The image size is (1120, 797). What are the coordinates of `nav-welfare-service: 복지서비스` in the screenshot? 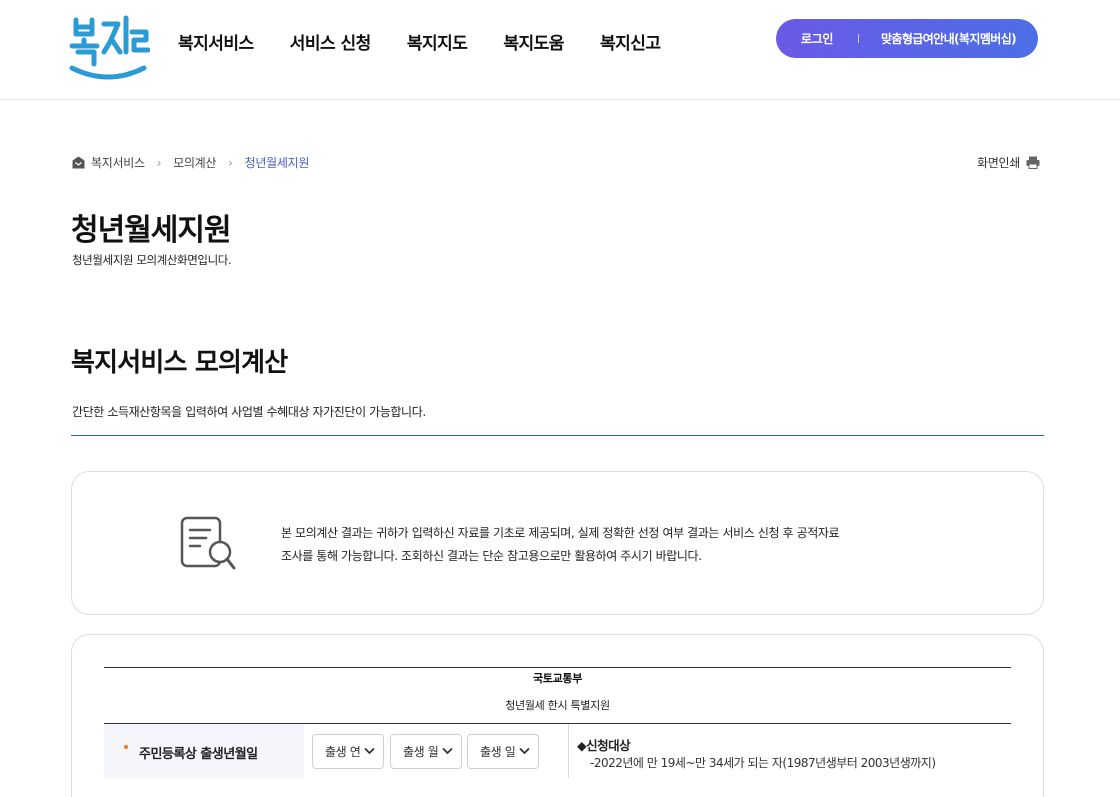 It's located at (216, 41).